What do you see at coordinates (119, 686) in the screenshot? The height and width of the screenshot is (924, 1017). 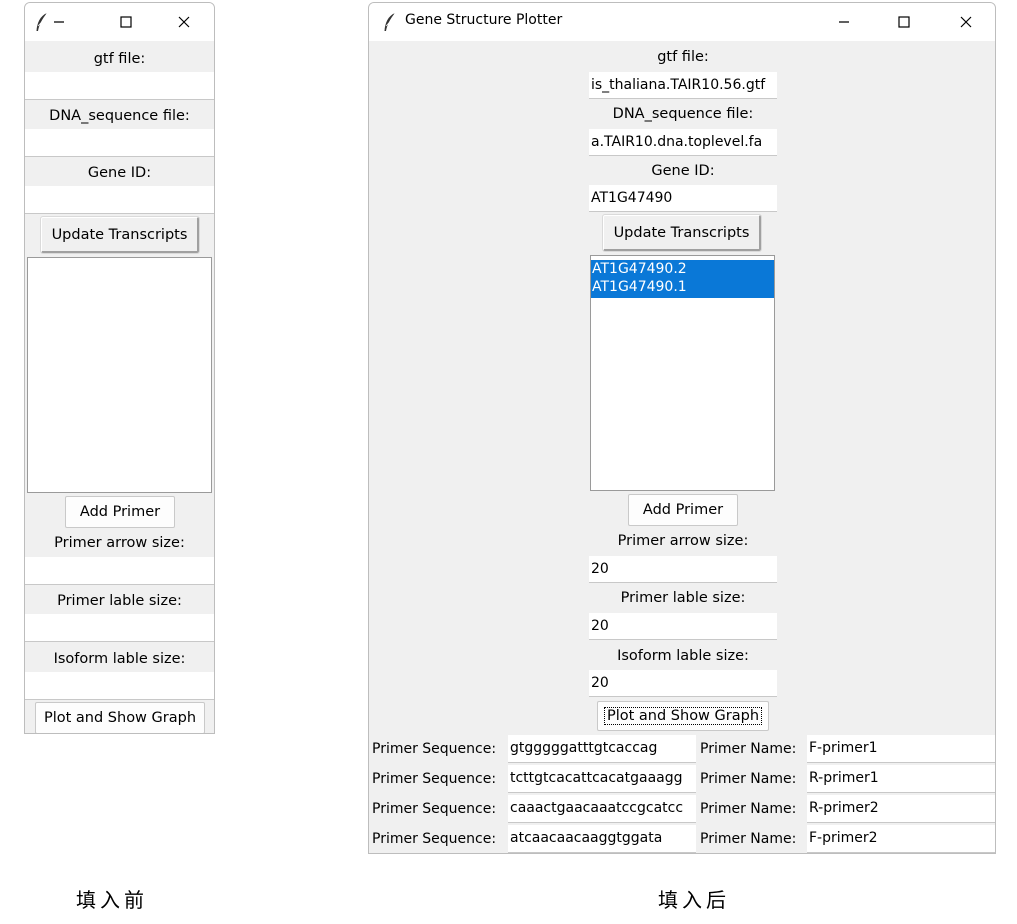 I see `isoform-label-size-input` at bounding box center [119, 686].